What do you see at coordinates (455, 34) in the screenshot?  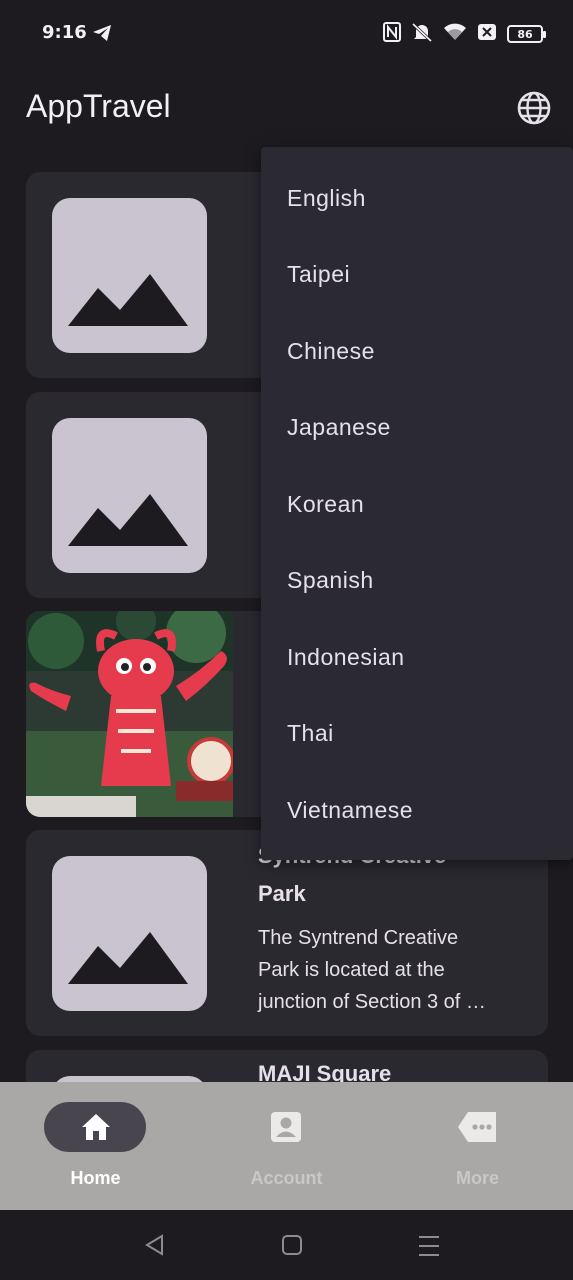 I see `wifi-icon` at bounding box center [455, 34].